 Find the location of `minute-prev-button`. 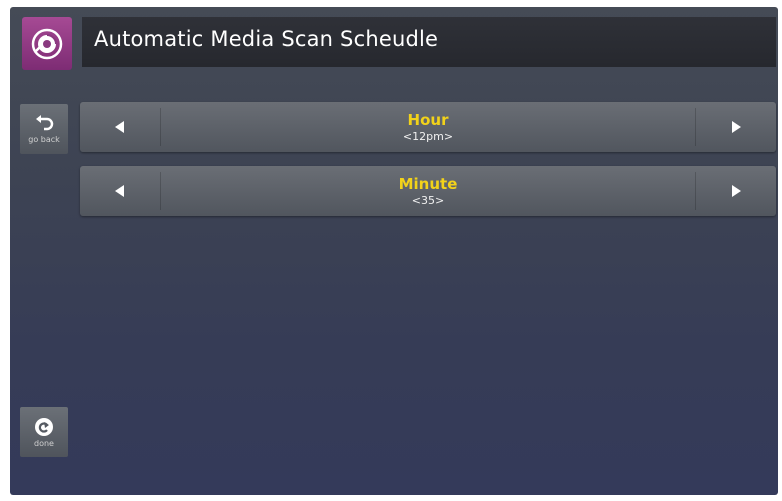

minute-prev-button is located at coordinates (120, 191).